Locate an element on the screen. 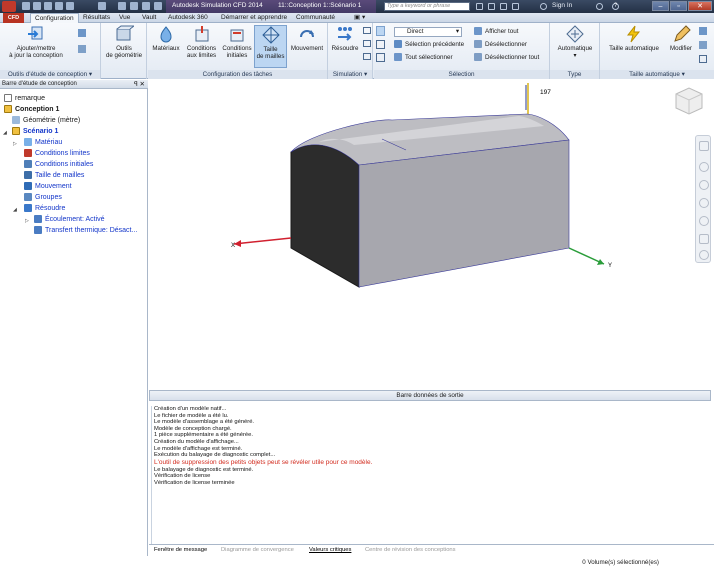 The width and height of the screenshot is (714, 571). star-icon is located at coordinates (515, 6).